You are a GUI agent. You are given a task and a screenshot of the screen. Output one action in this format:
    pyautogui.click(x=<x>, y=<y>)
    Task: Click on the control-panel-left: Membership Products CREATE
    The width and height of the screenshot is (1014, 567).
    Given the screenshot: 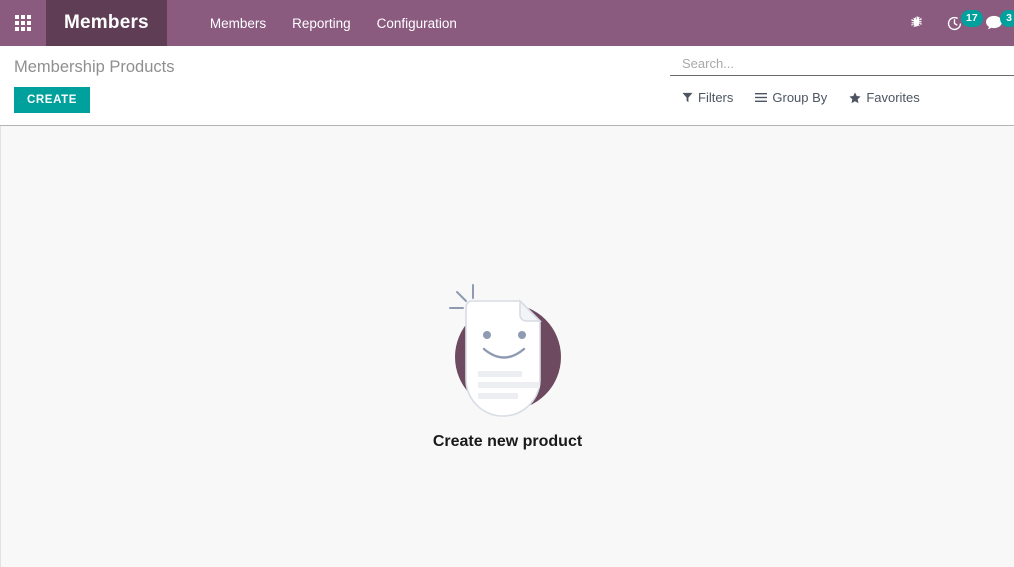 What is the action you would take?
    pyautogui.click(x=335, y=85)
    